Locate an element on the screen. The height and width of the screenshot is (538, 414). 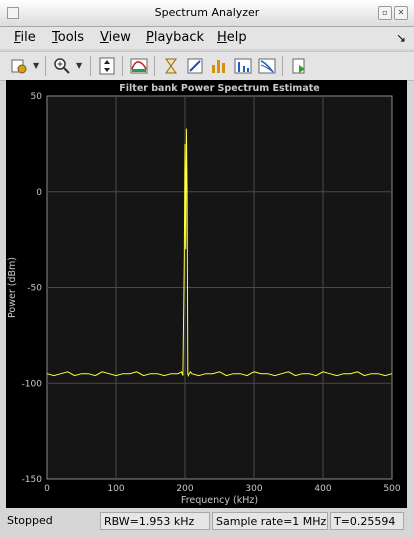
autoscale-icon is located at coordinates (107, 66).